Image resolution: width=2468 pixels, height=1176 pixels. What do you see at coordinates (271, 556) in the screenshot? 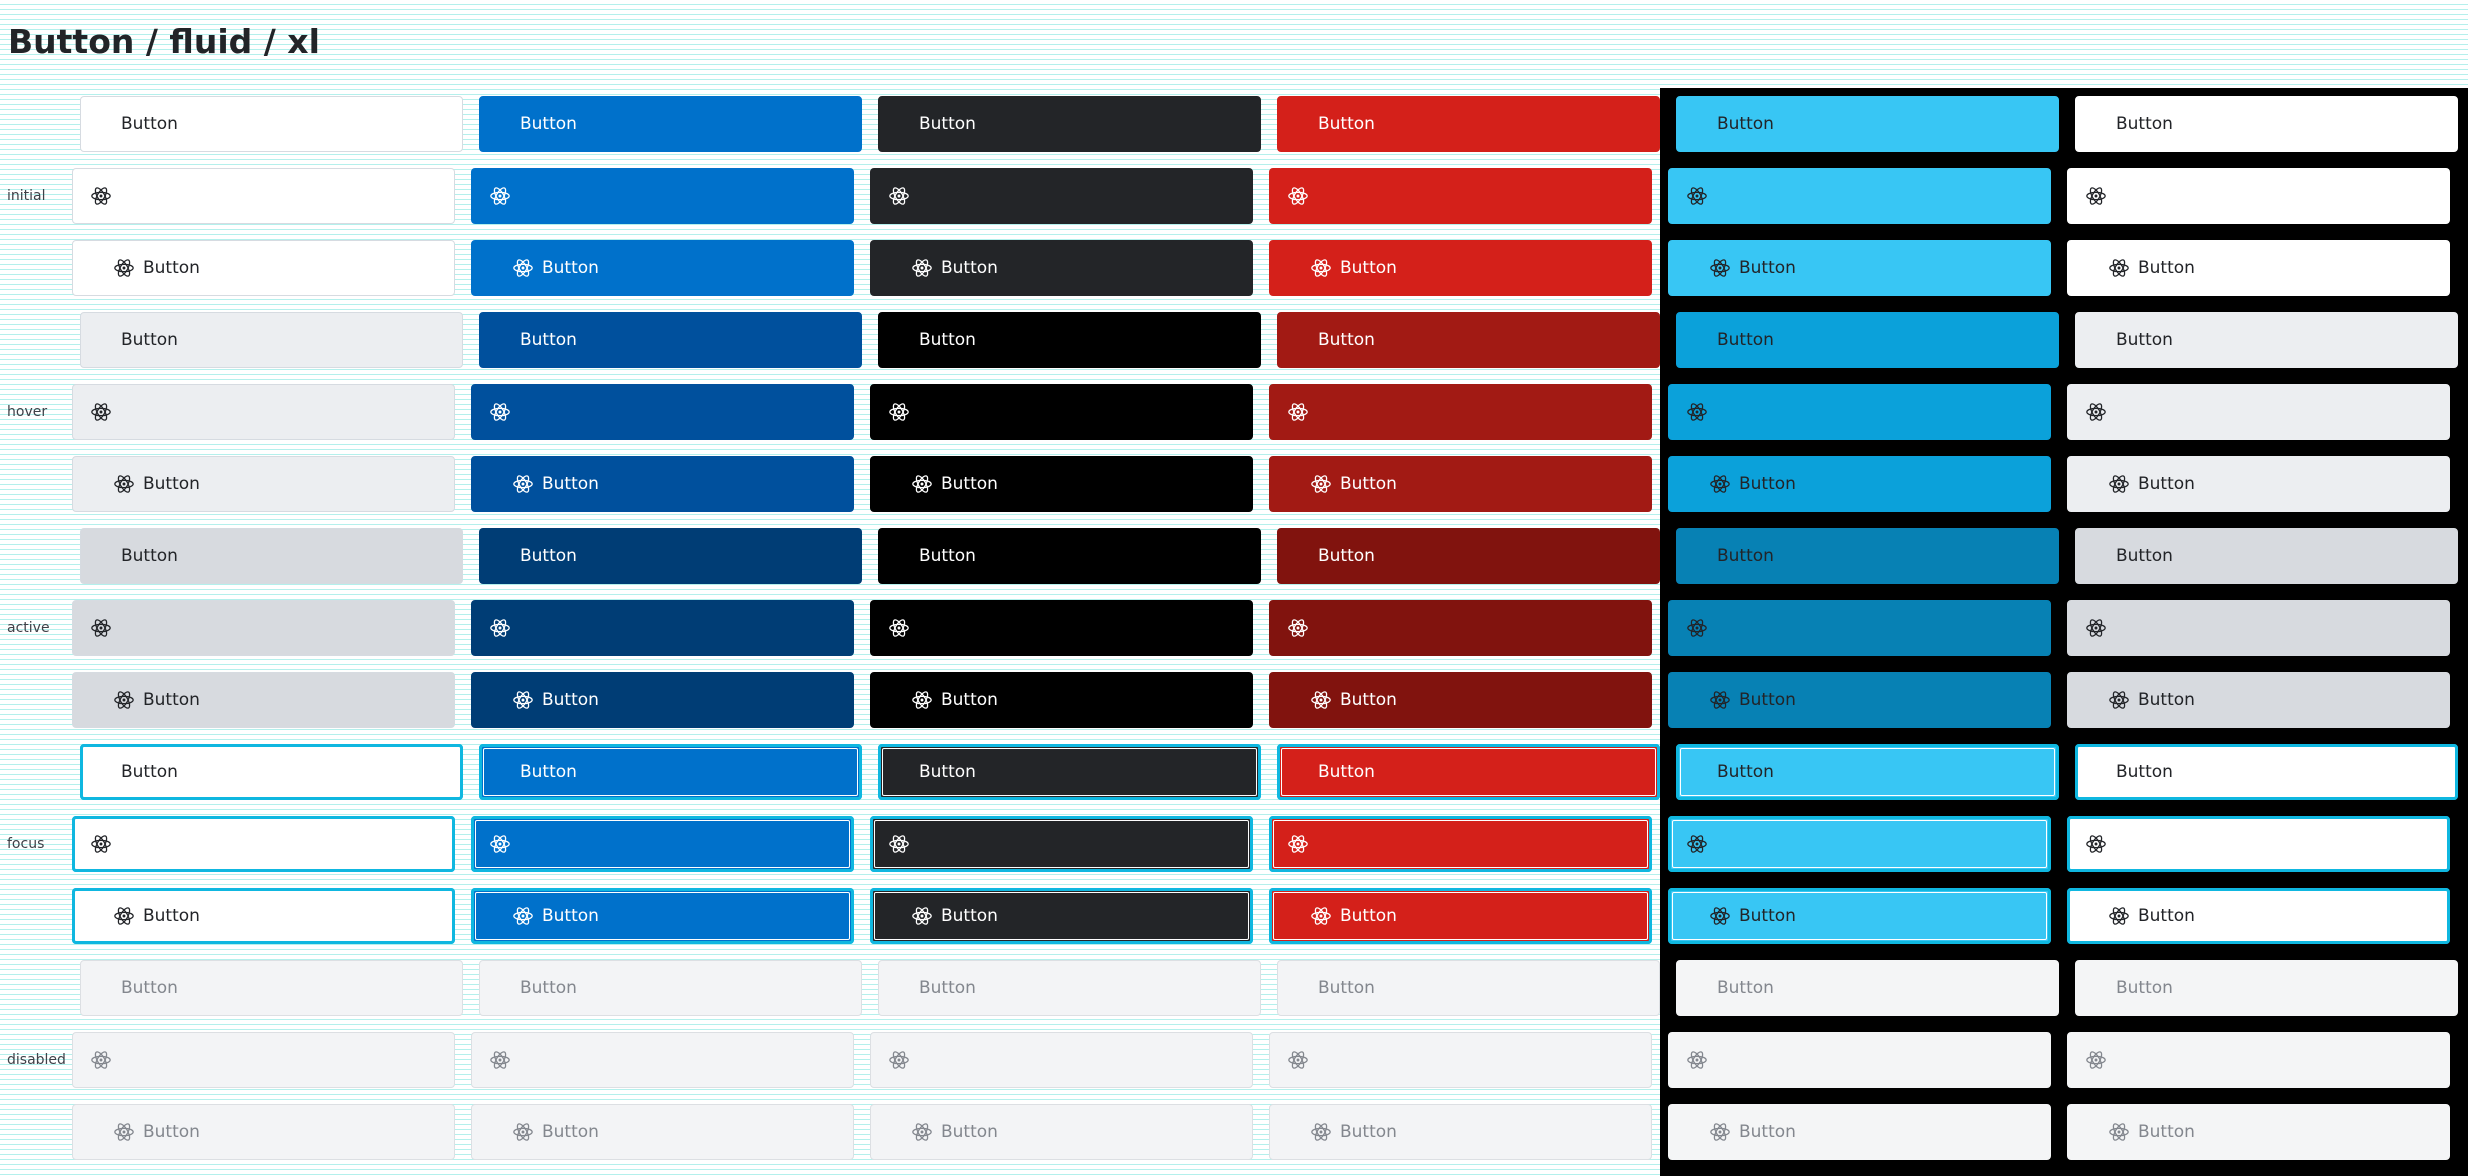
I see `button-default-active-text-only: Button` at bounding box center [271, 556].